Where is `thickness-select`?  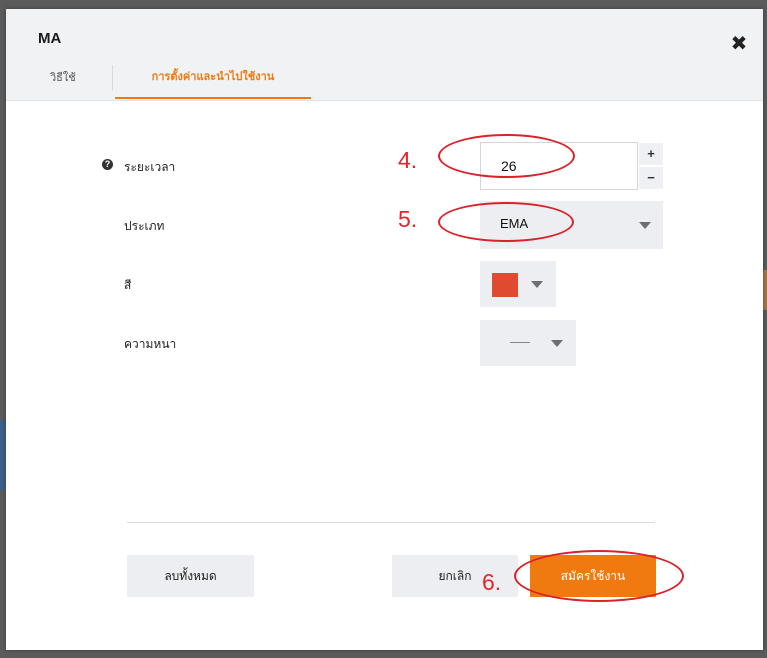
thickness-select is located at coordinates (528, 343).